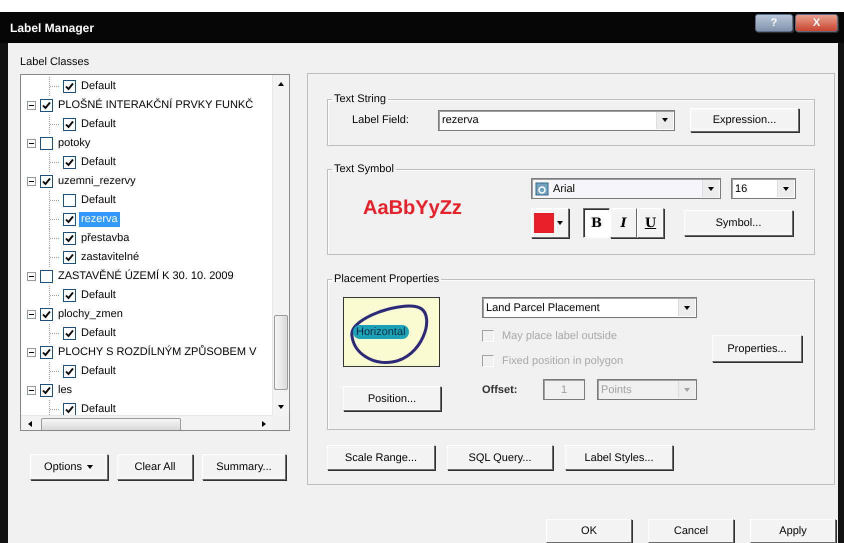 The image size is (844, 543). Describe the element at coordinates (691, 531) in the screenshot. I see `dialog-button: Cancel` at that location.